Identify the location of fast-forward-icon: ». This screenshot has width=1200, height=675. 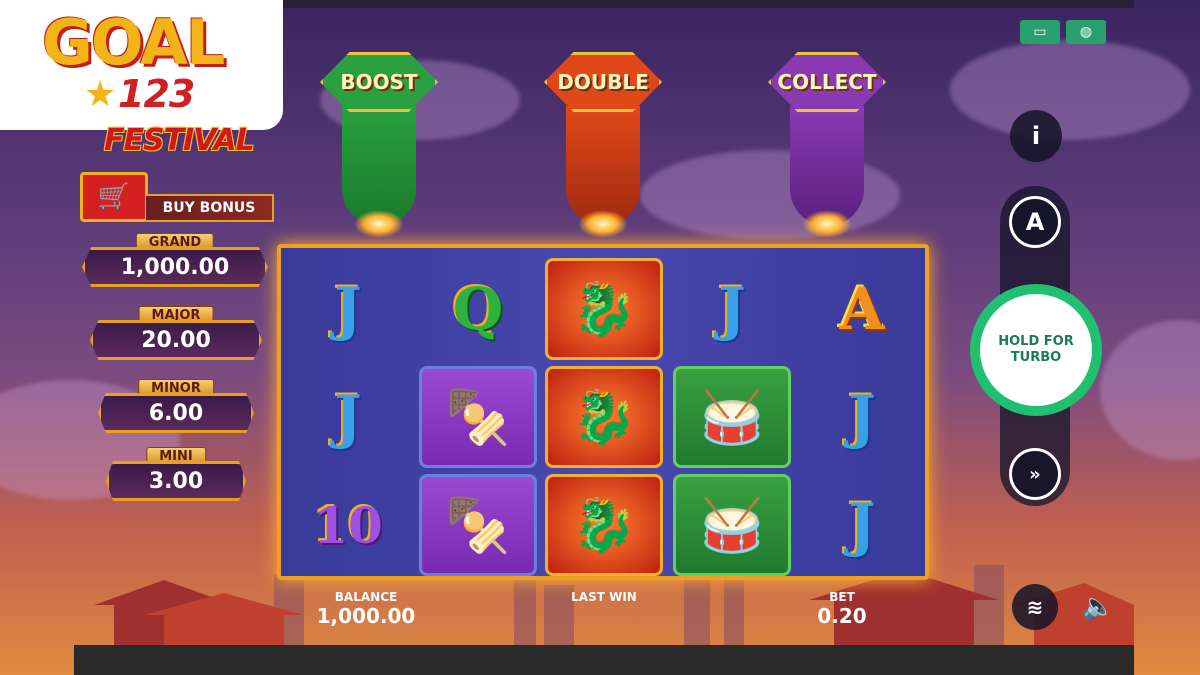
(1035, 474).